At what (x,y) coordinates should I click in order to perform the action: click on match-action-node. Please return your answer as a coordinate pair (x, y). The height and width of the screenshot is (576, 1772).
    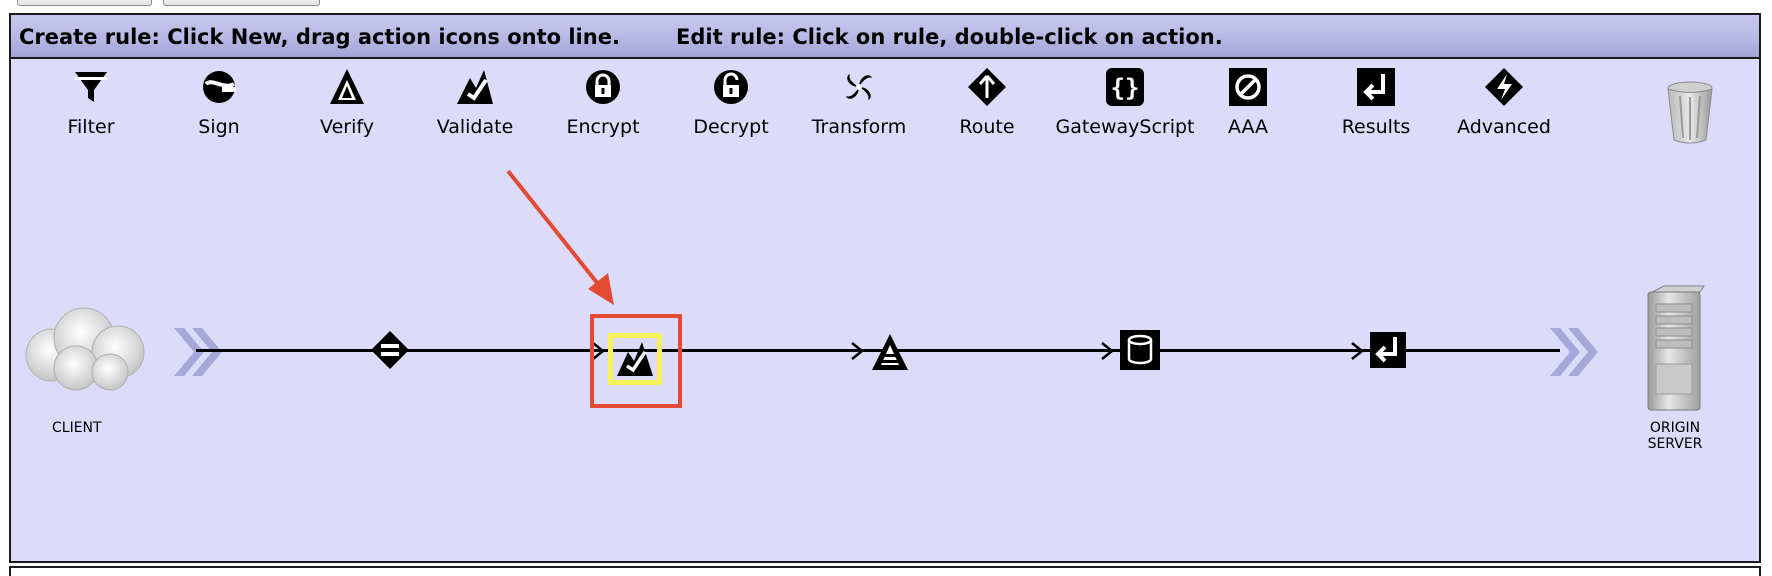
    Looking at the image, I should click on (390, 350).